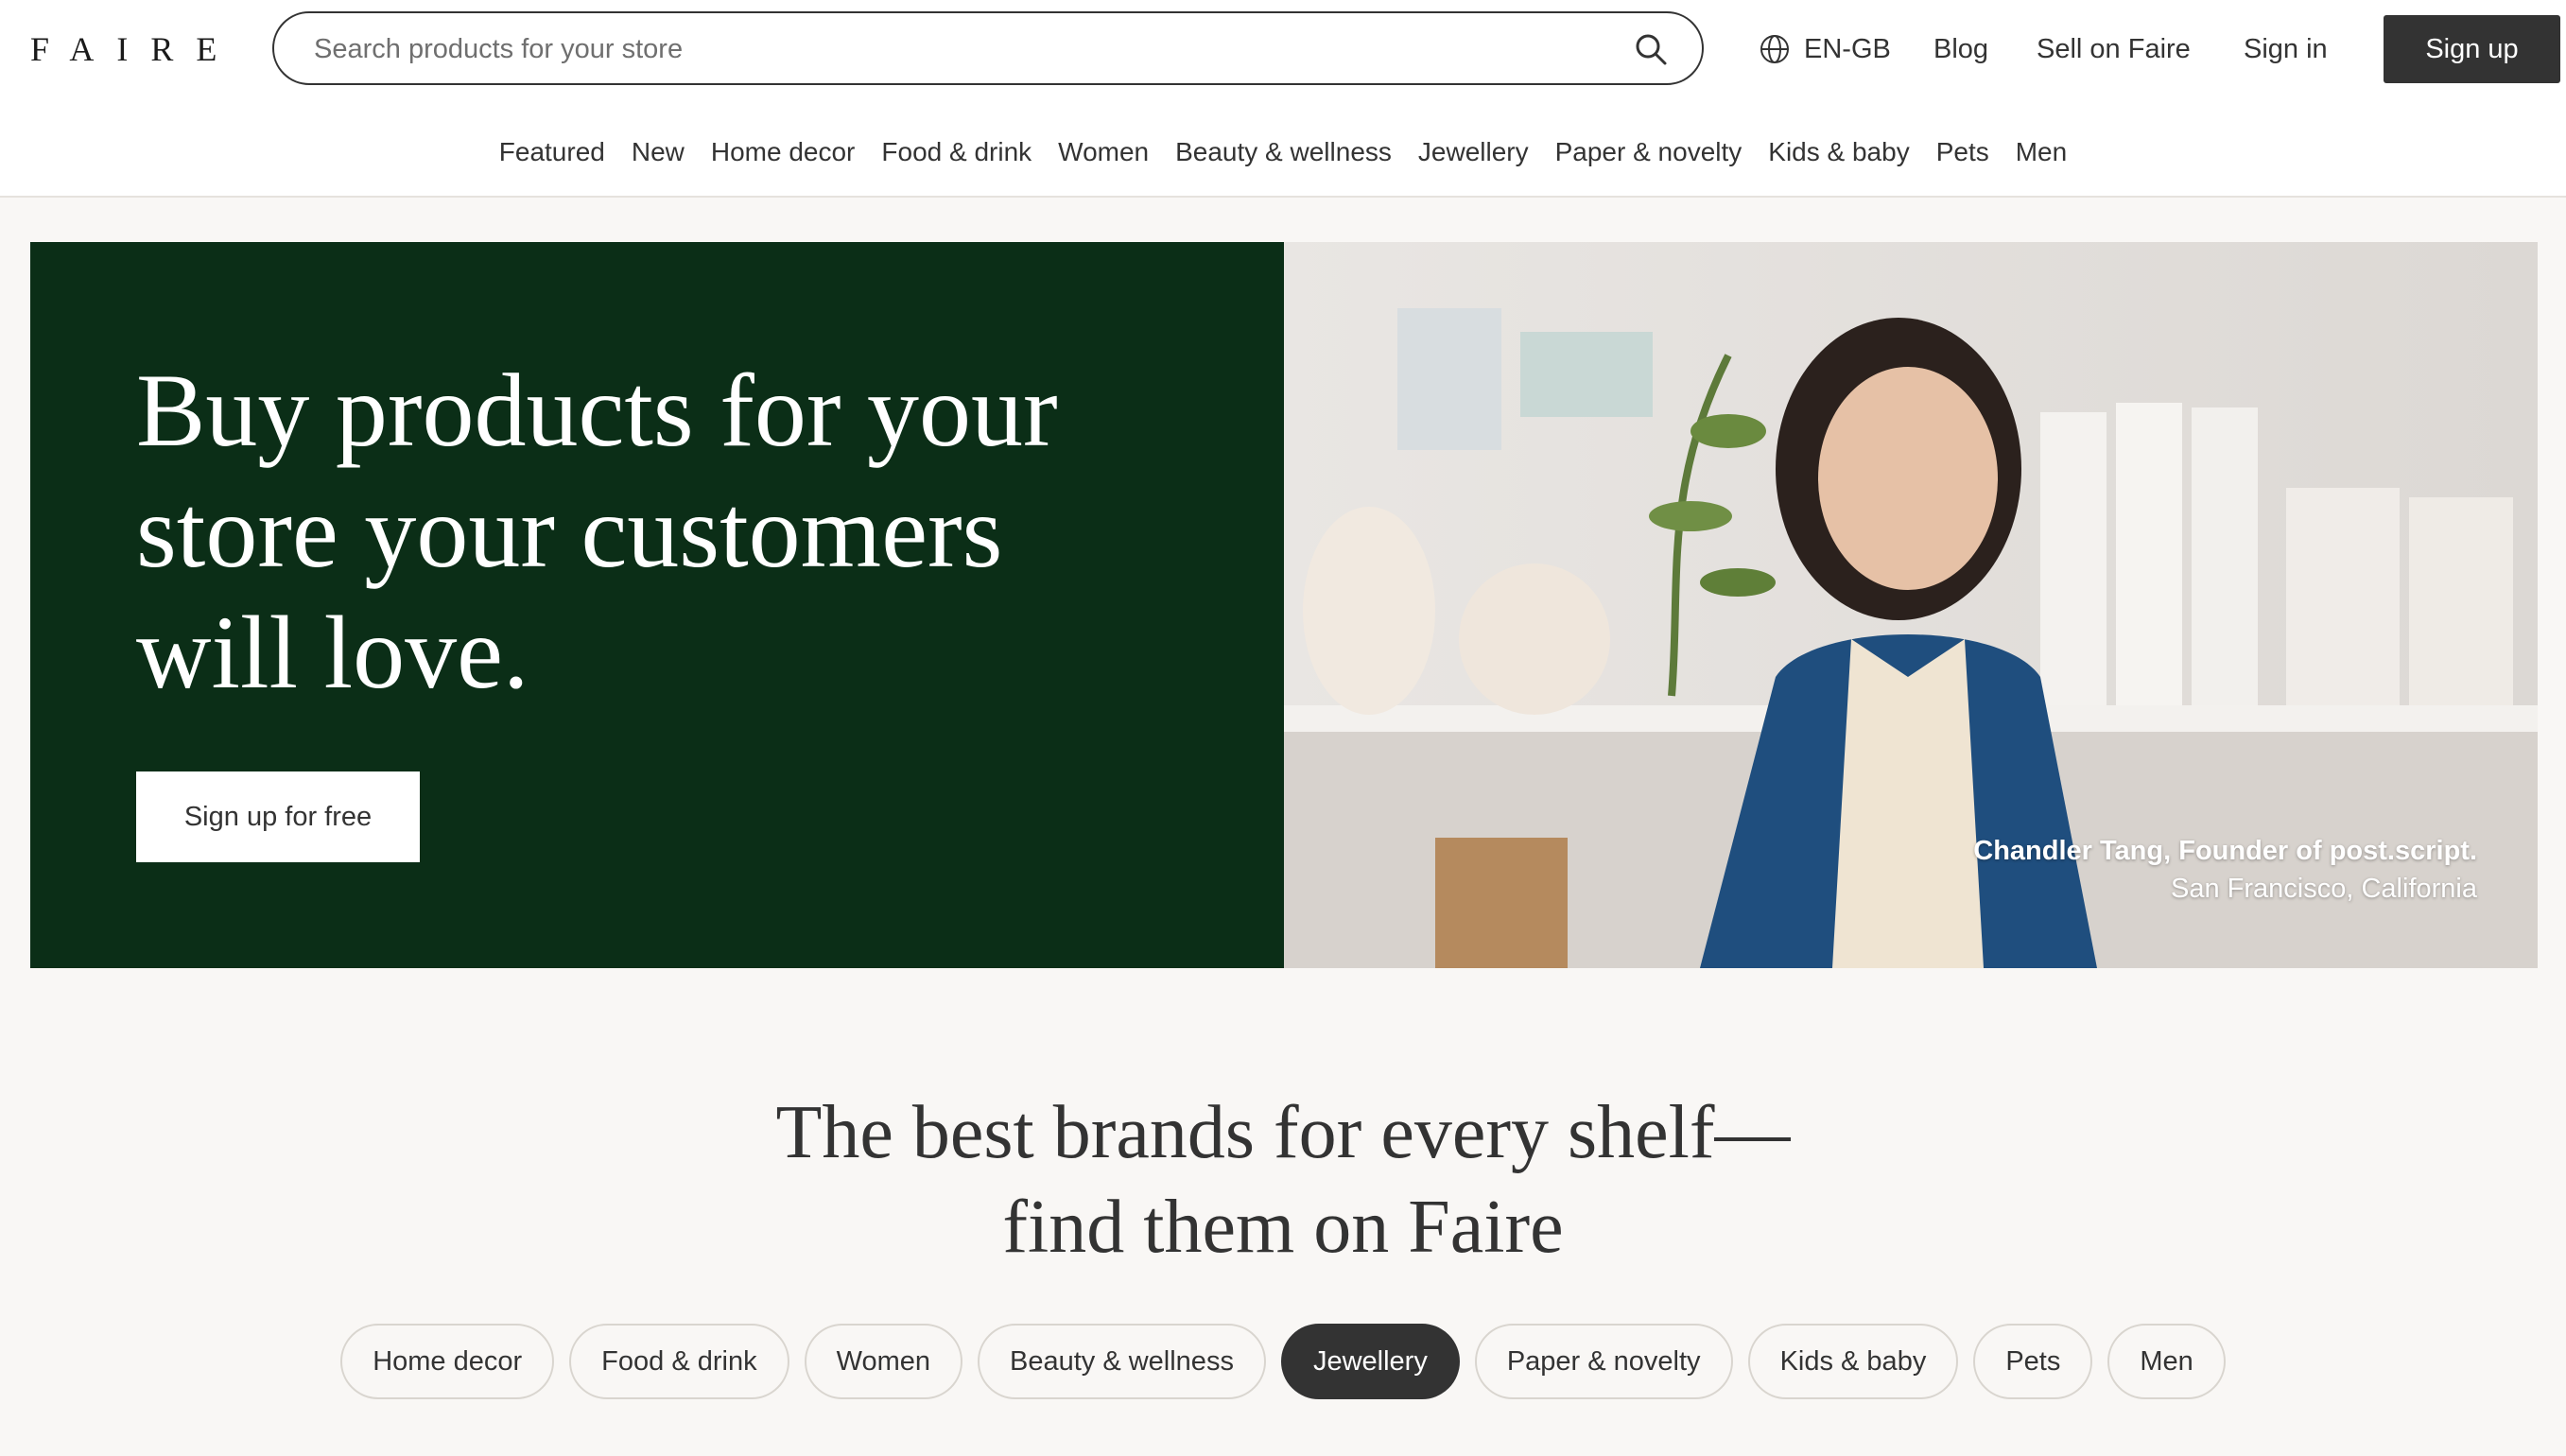  What do you see at coordinates (2114, 49) in the screenshot?
I see `sell-on-faire-link: Sell on Faire` at bounding box center [2114, 49].